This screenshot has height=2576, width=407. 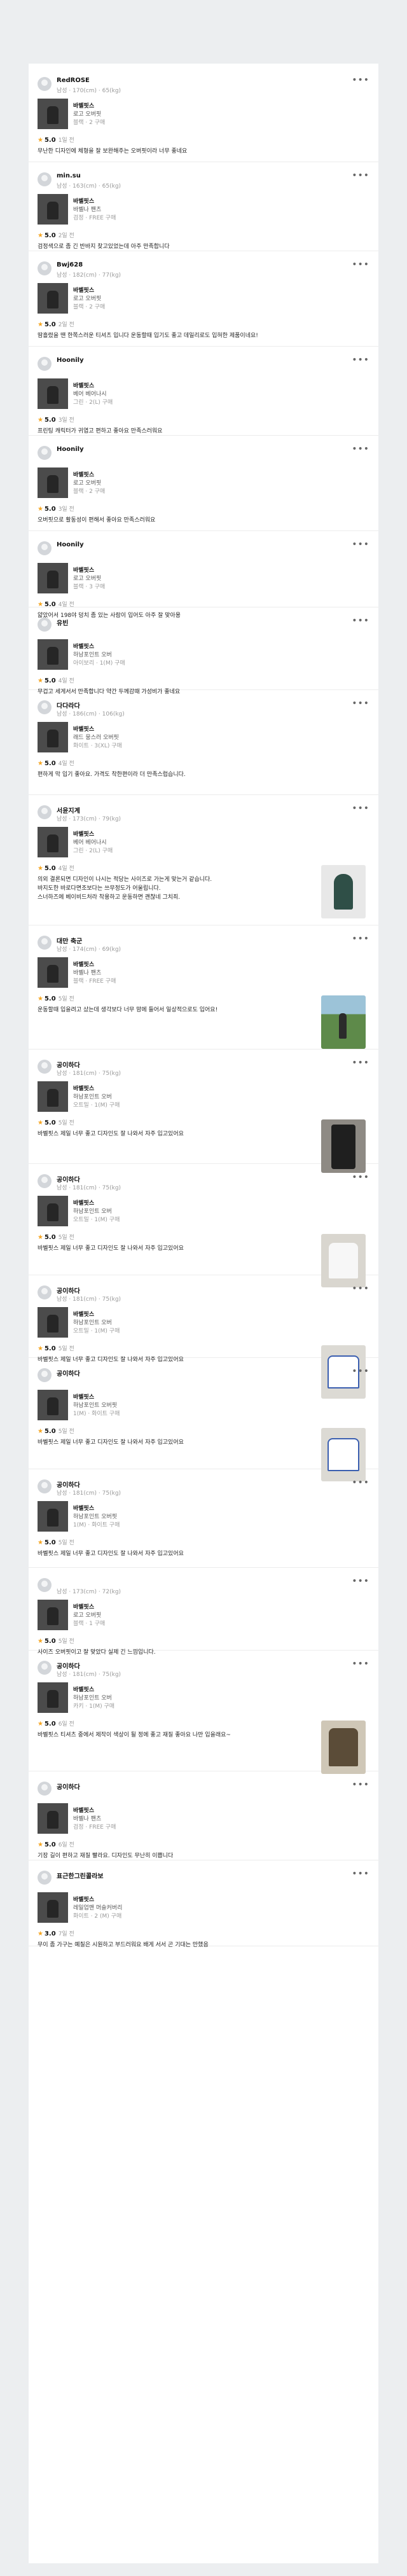 I want to click on product-name: 바벨나 팬츠, so click(x=87, y=209).